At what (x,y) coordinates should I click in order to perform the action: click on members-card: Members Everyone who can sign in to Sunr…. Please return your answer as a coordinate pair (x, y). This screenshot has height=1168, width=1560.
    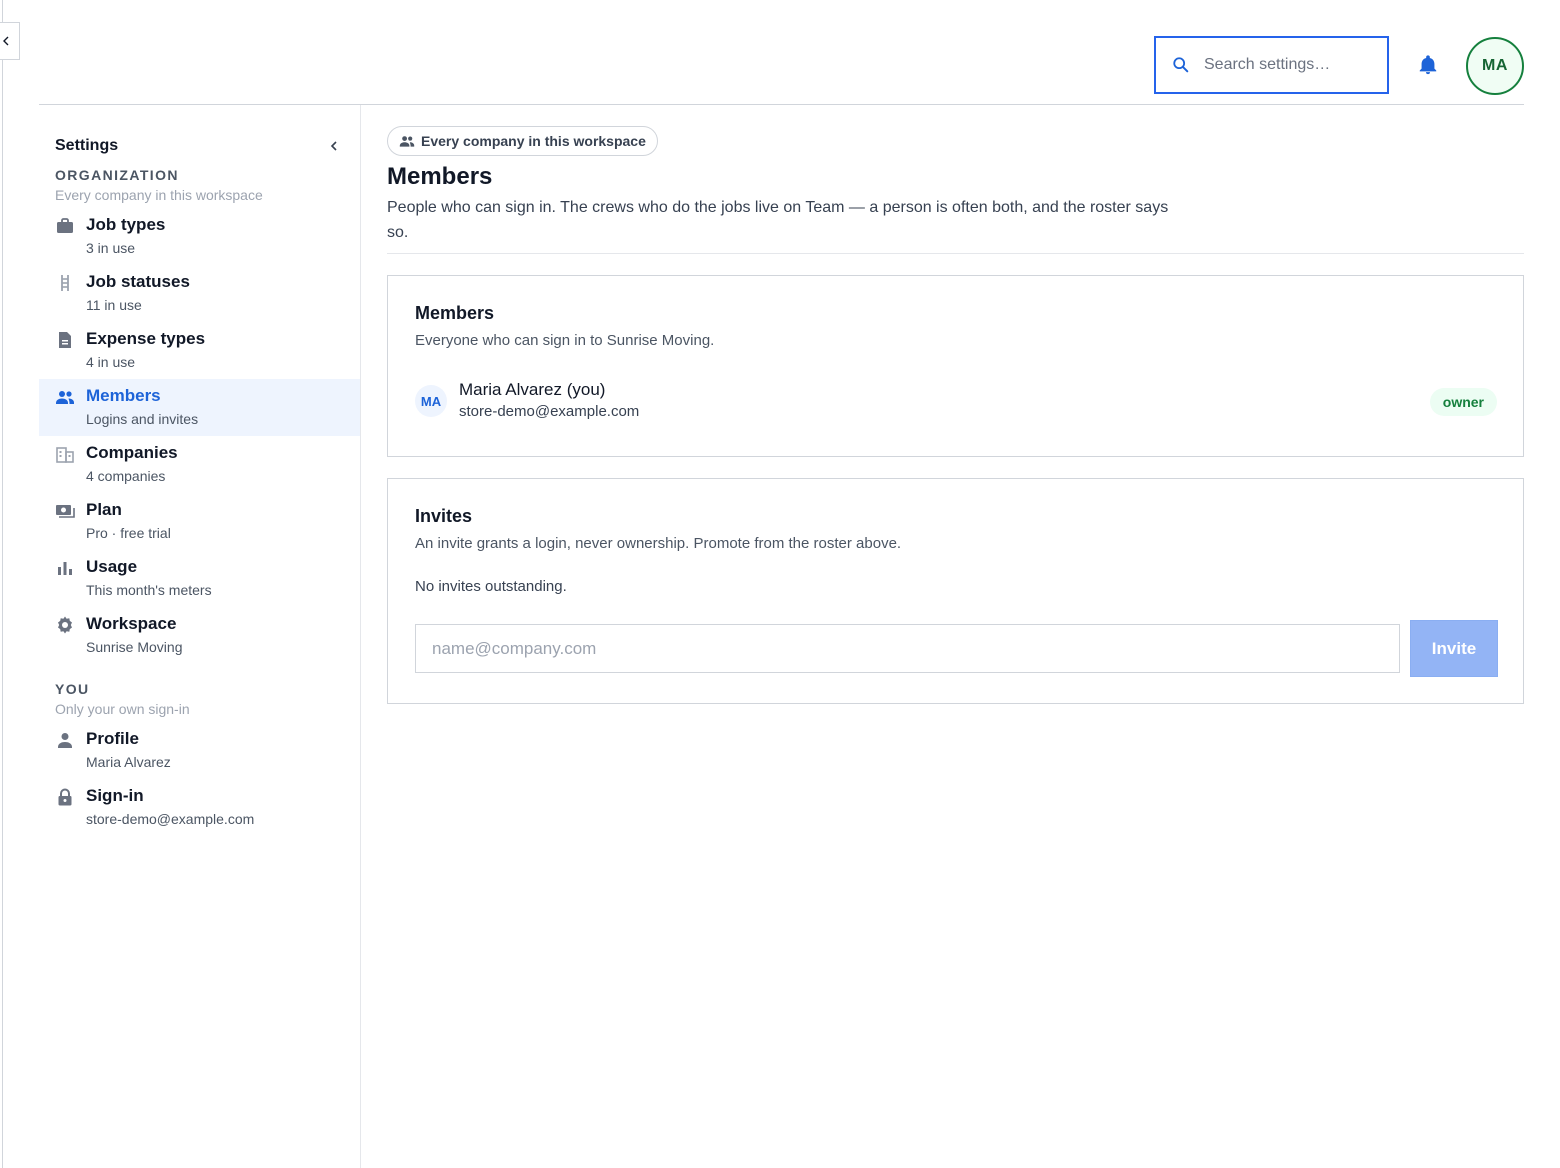
    Looking at the image, I should click on (955, 366).